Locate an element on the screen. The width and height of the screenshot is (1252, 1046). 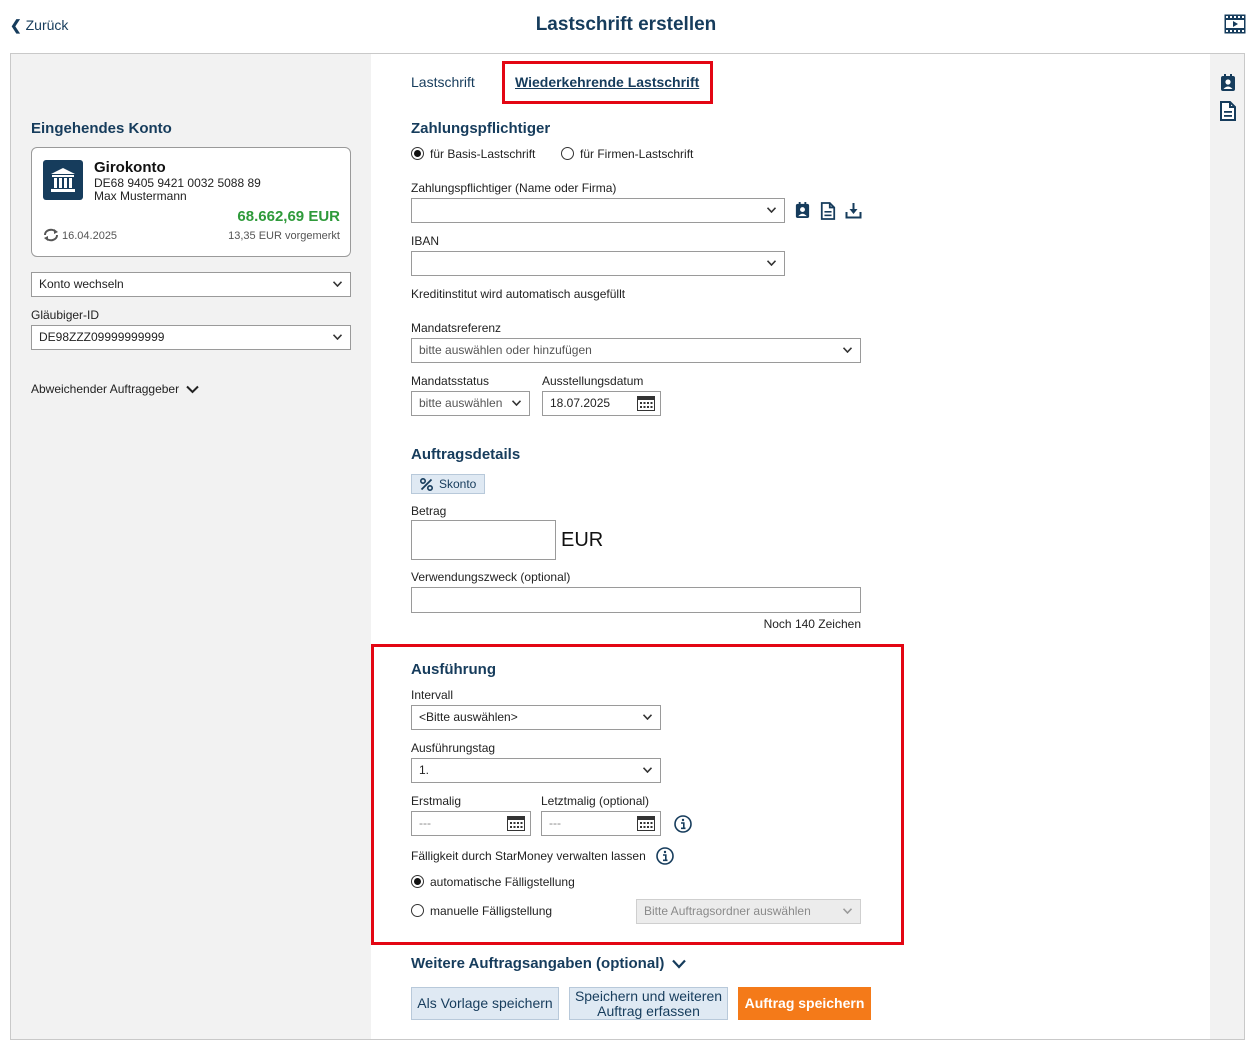
interval-select: <Bitte auswählen> is located at coordinates (536, 717).